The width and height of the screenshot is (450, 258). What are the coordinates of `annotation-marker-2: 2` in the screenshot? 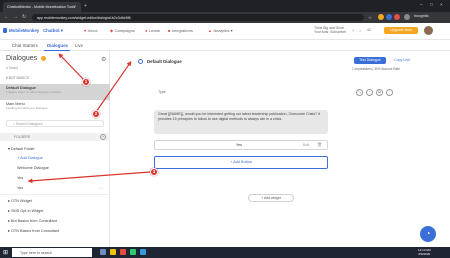 It's located at (96, 114).